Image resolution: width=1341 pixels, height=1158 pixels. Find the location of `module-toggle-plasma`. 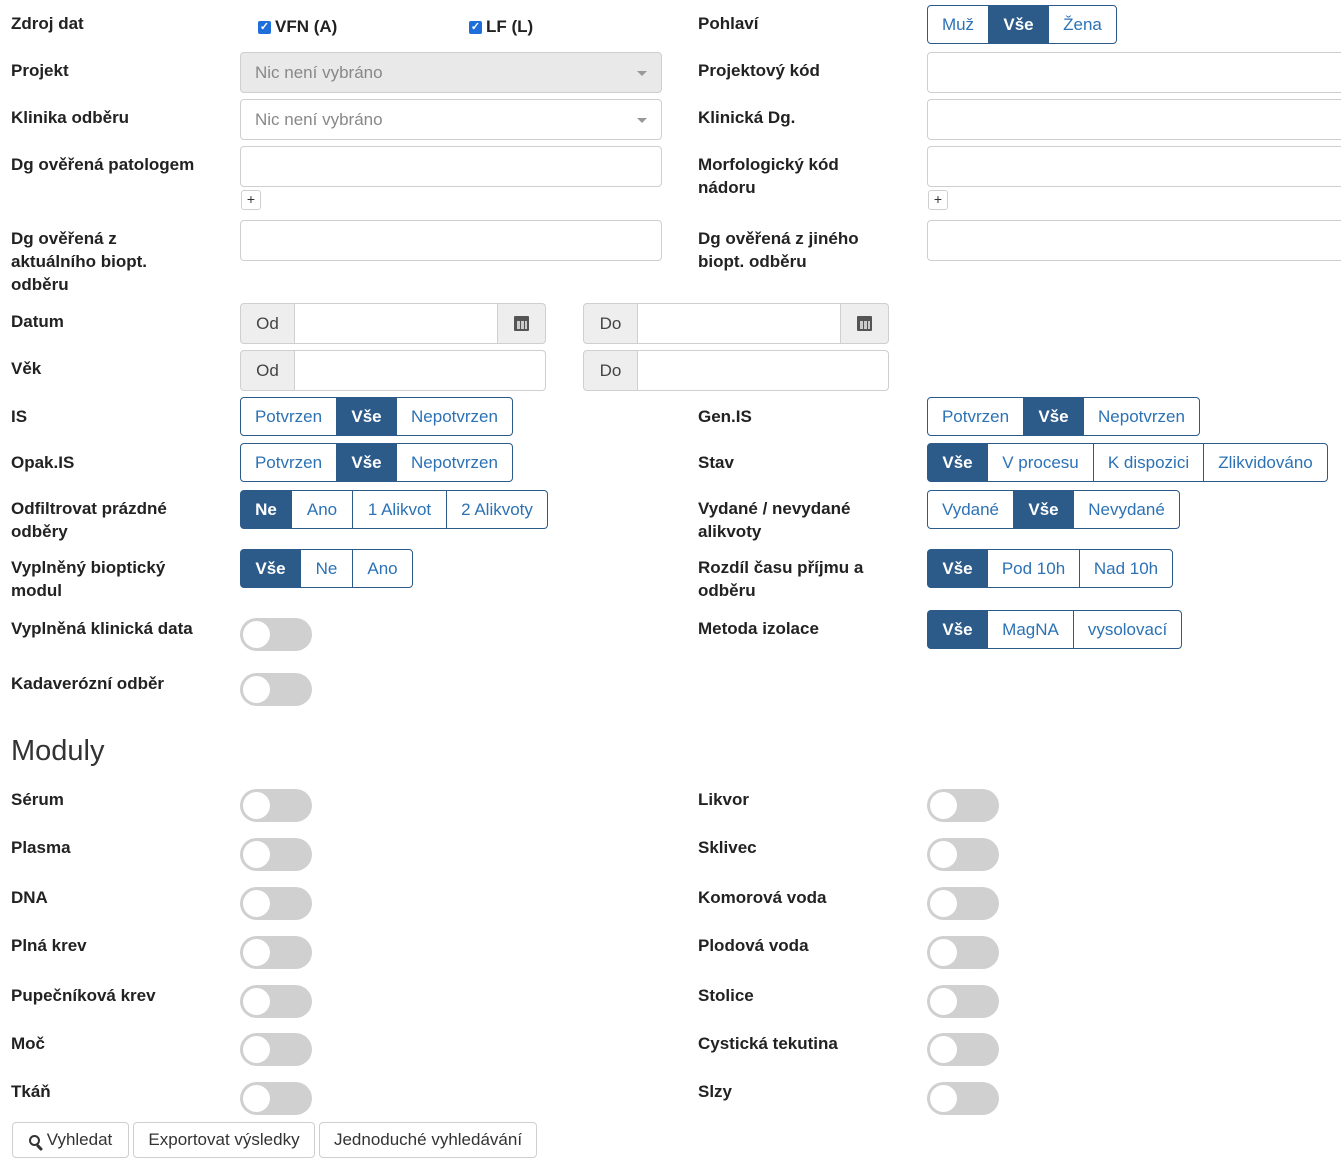

module-toggle-plasma is located at coordinates (276, 854).